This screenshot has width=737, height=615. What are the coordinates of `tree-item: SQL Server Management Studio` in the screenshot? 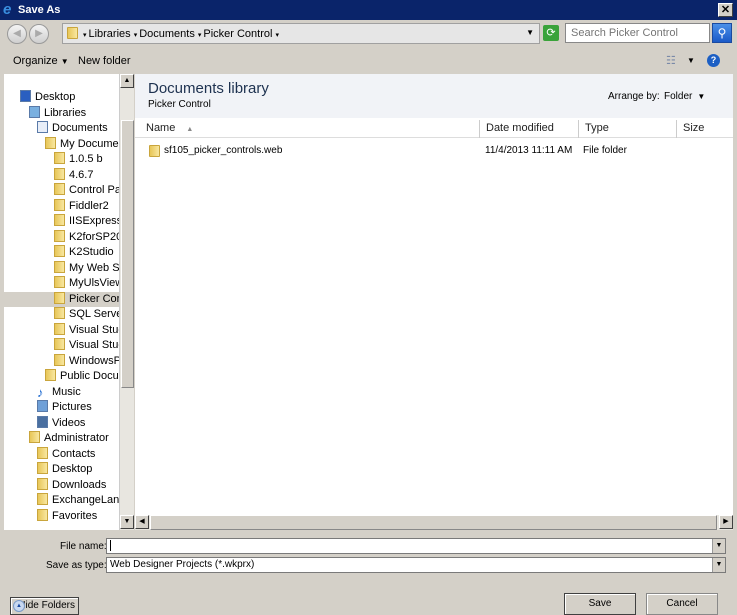 It's located at (61, 314).